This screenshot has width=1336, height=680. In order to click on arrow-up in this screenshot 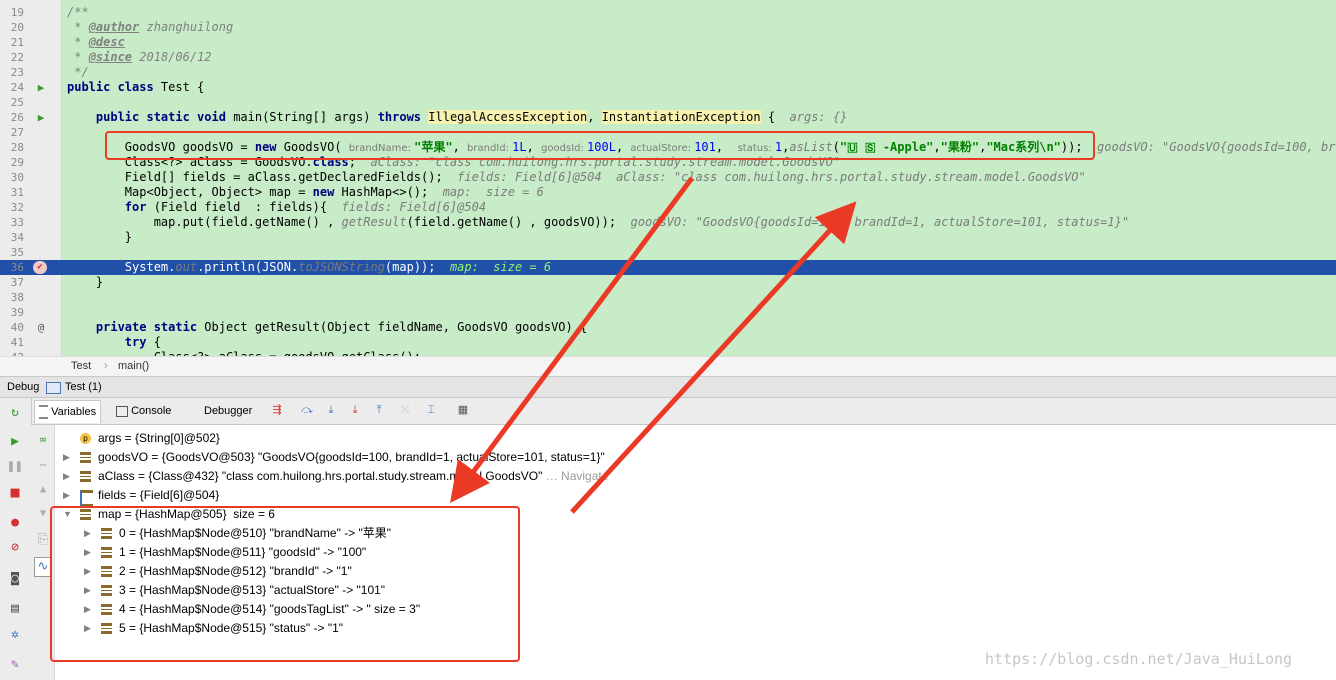, I will do `click(713, 357)`.